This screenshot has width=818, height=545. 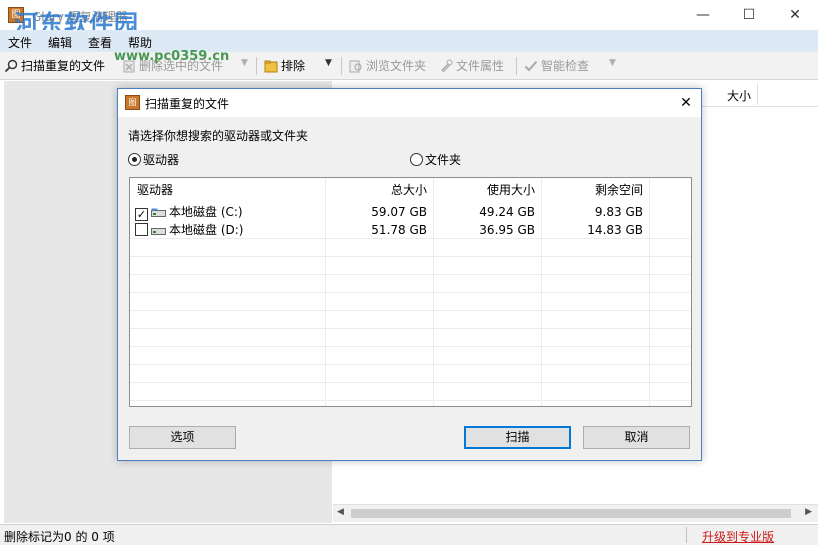 I want to click on options-button: 选项, so click(x=182, y=437).